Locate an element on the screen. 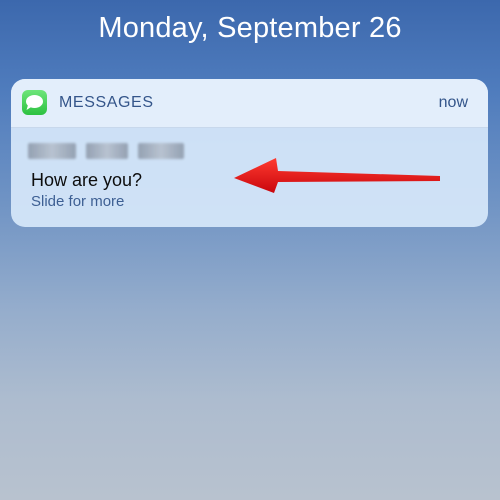  red-arrow-annotation is located at coordinates (337, 175).